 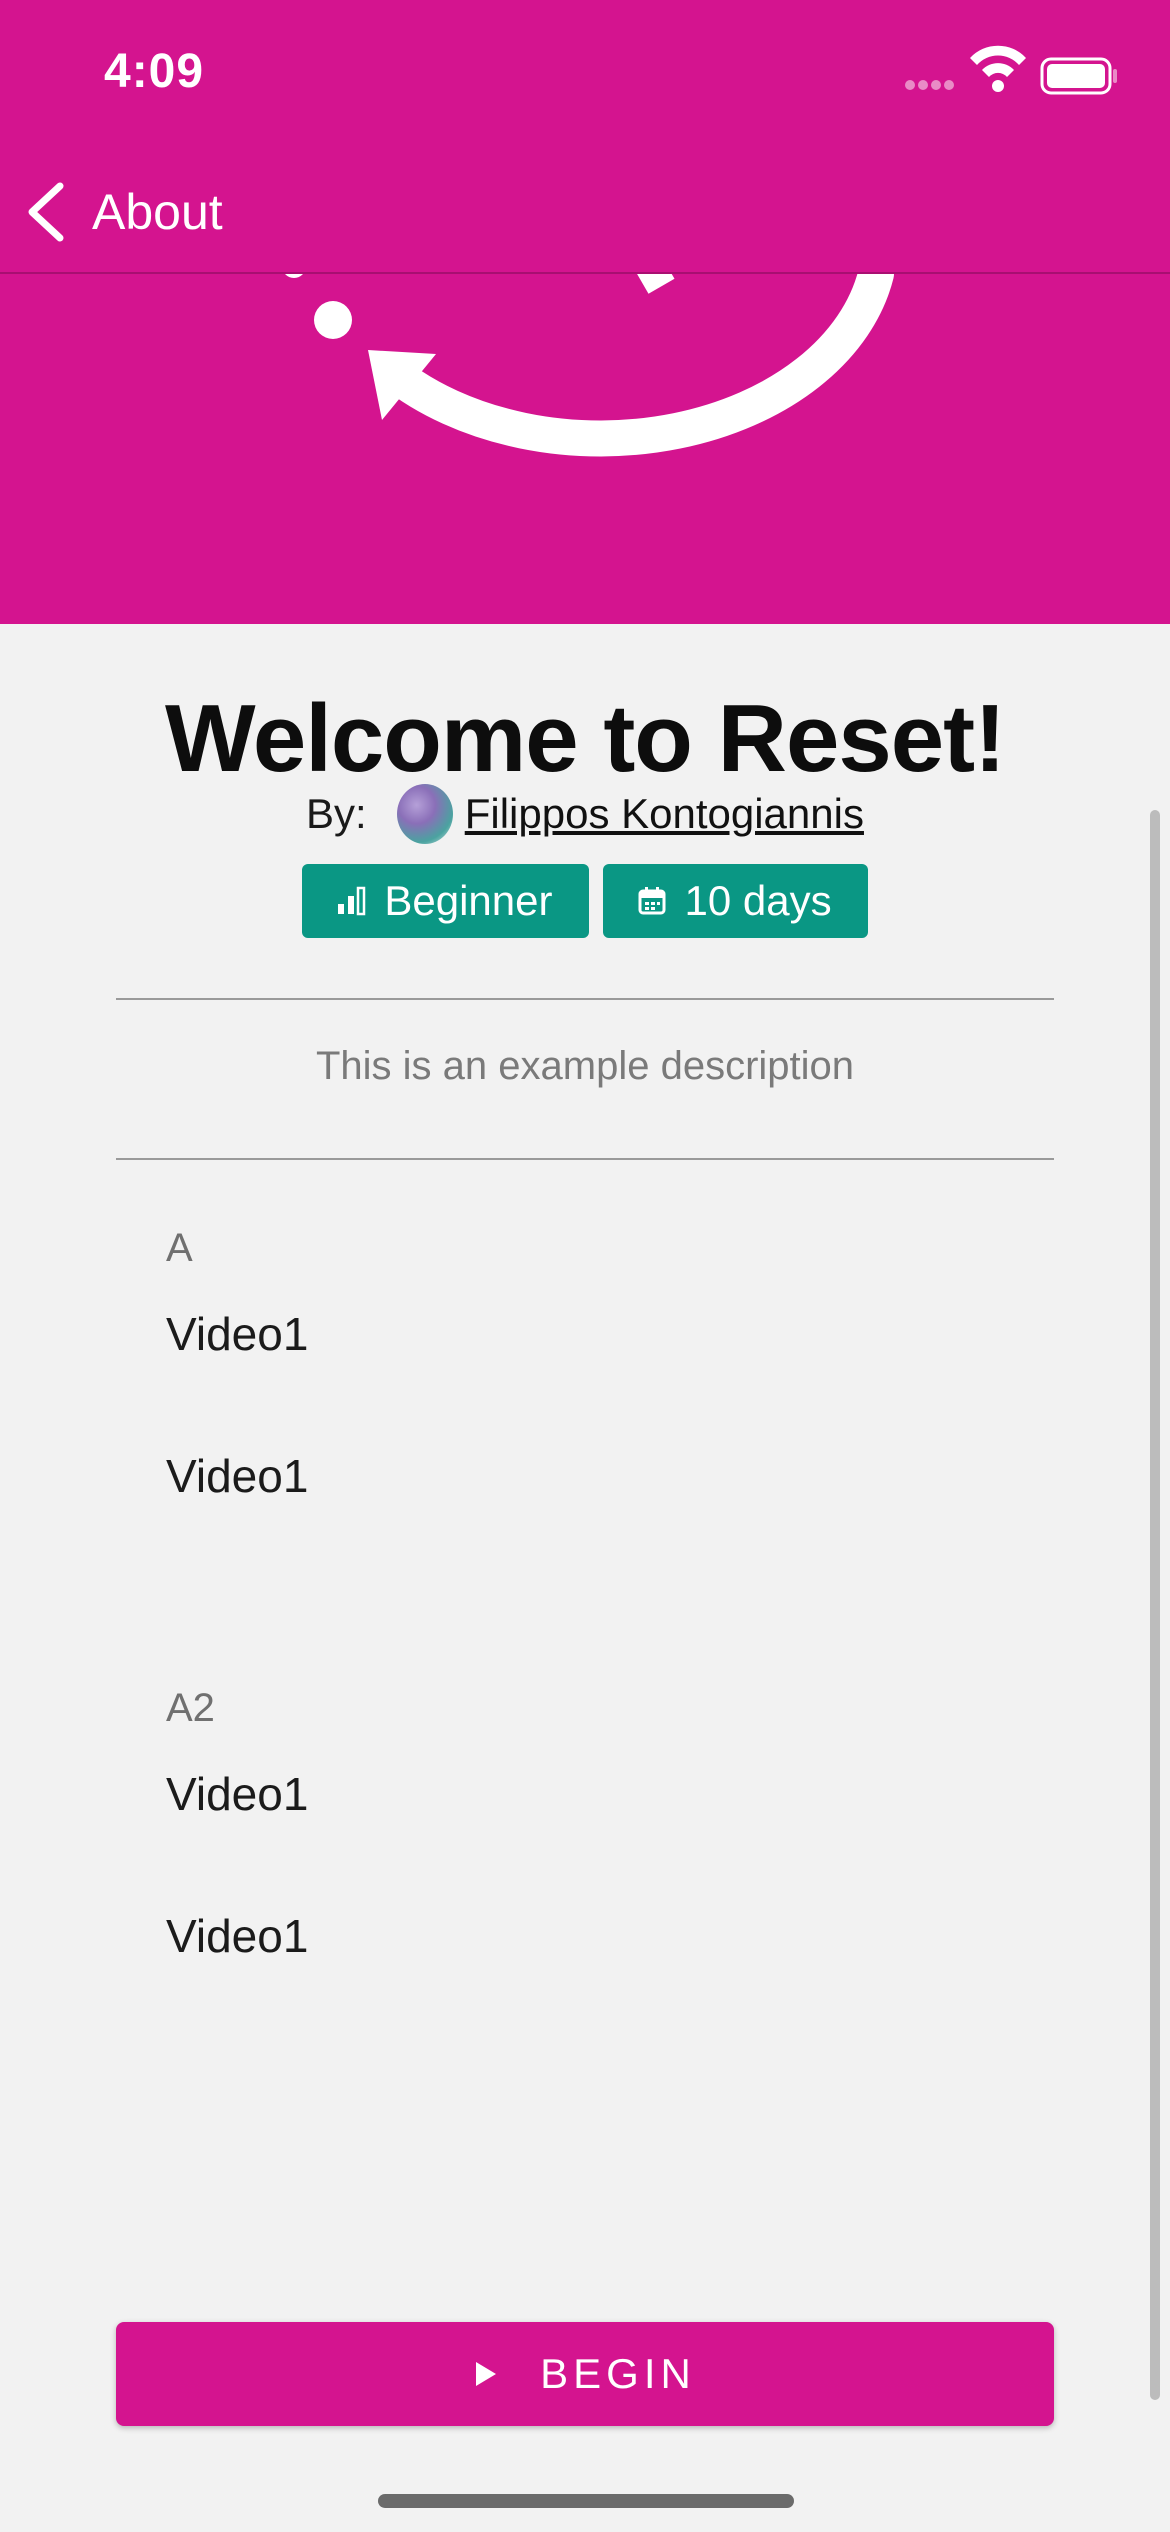 I want to click on signal-icon, so click(x=1011, y=70).